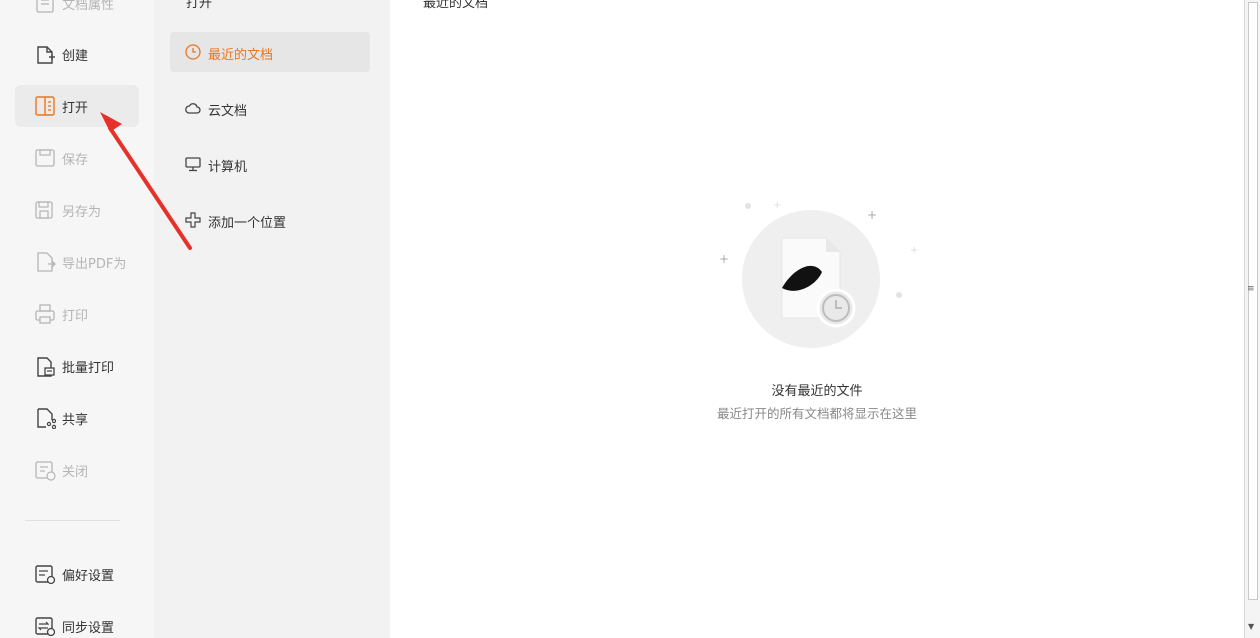 The width and height of the screenshot is (1260, 638). Describe the element at coordinates (199, 5) in the screenshot. I see `panel-title: 打开` at that location.